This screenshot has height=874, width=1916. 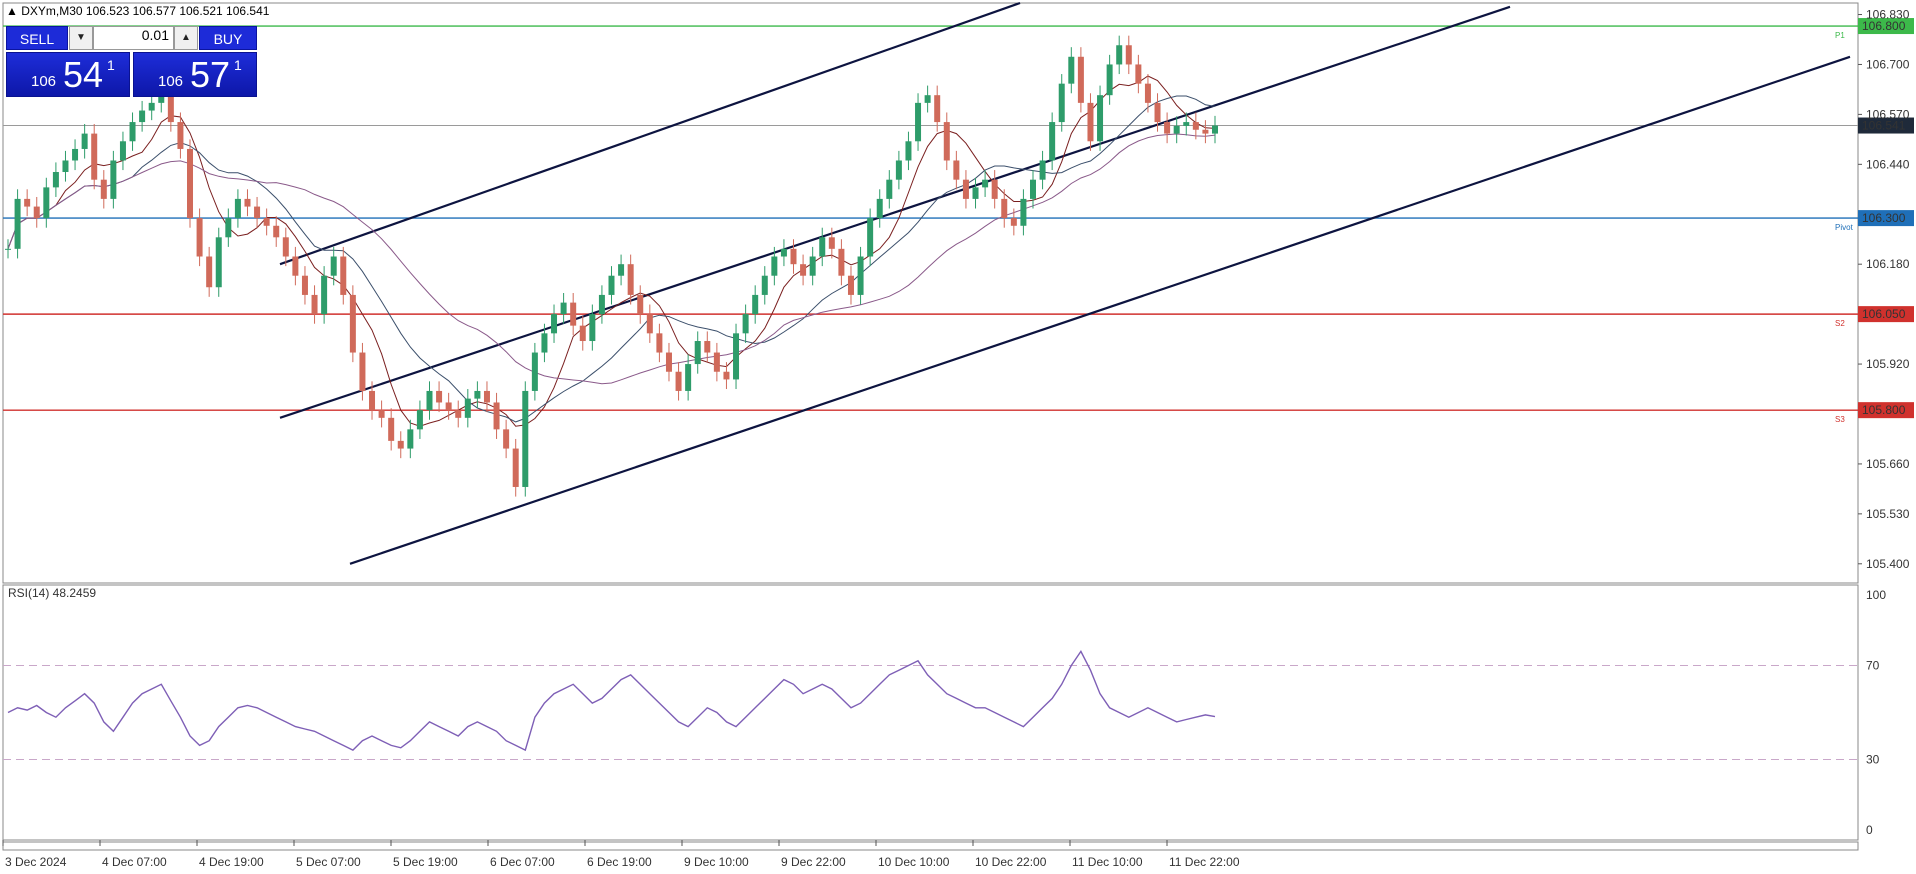 I want to click on level-tag-name: S2, so click(x=1840, y=323).